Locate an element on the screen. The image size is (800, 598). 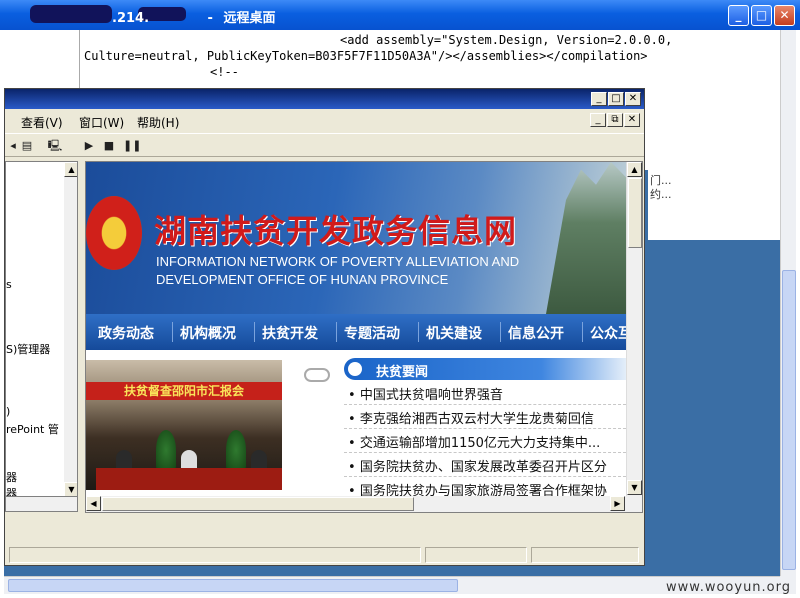
title-ip-fragment: .214. is located at coordinates (131, 18).